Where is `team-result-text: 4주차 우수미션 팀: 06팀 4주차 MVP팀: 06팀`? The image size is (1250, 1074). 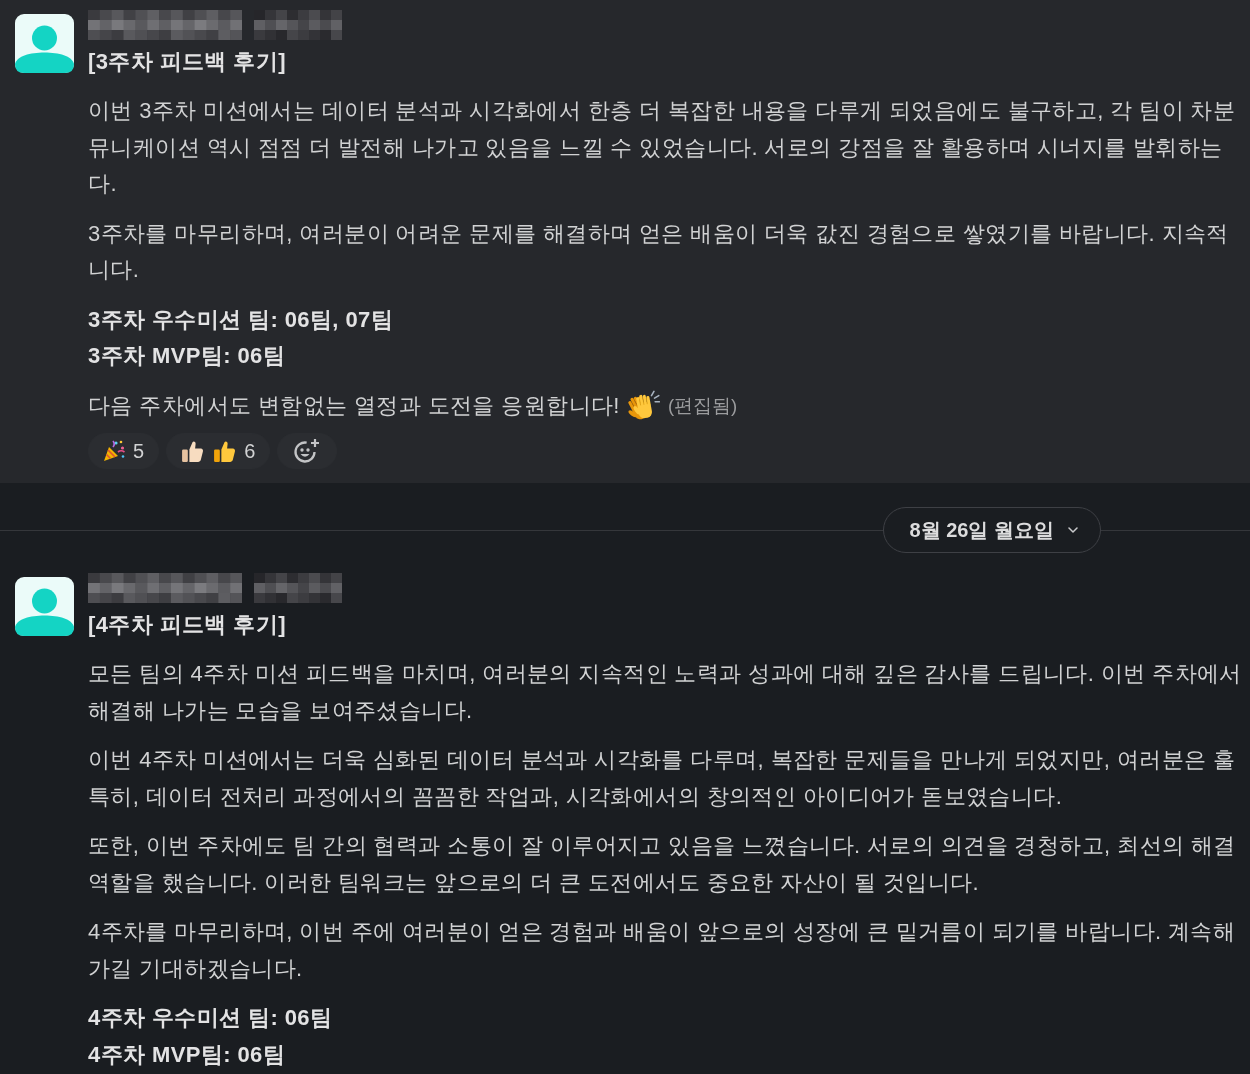 team-result-text: 4주차 우수미션 팀: 06팀 4주차 MVP팀: 06팀 is located at coordinates (210, 1036).